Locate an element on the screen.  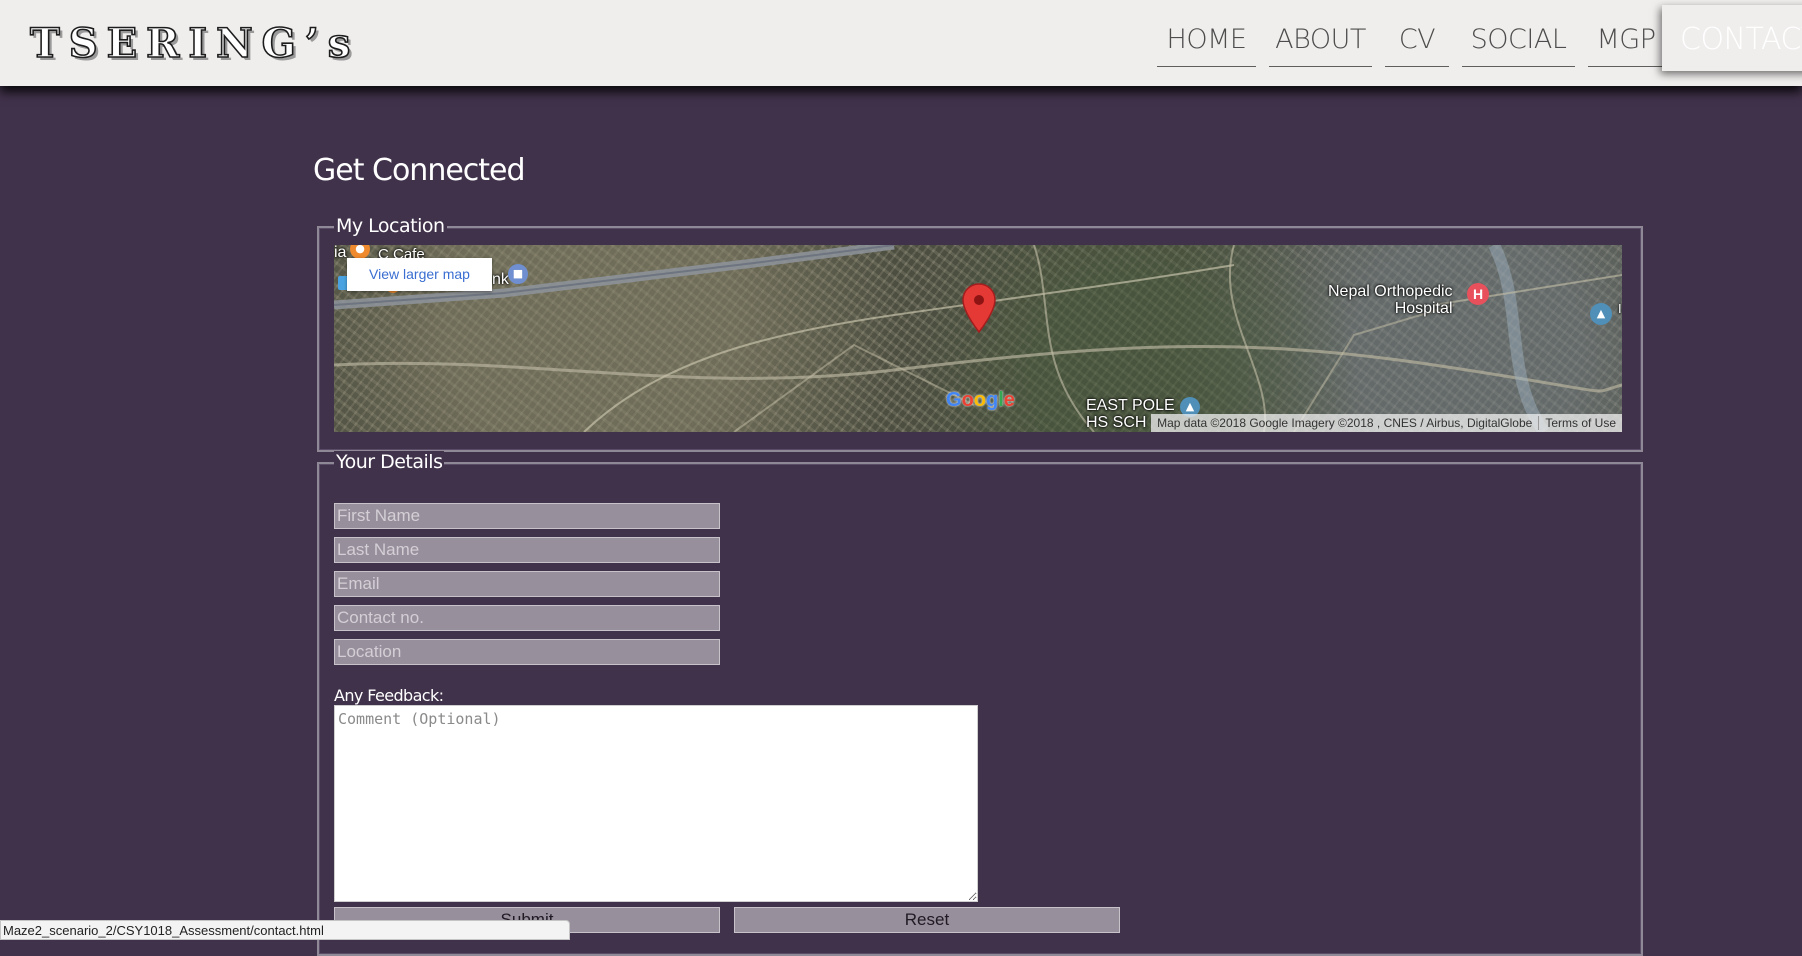
first-name-input is located at coordinates (527, 516).